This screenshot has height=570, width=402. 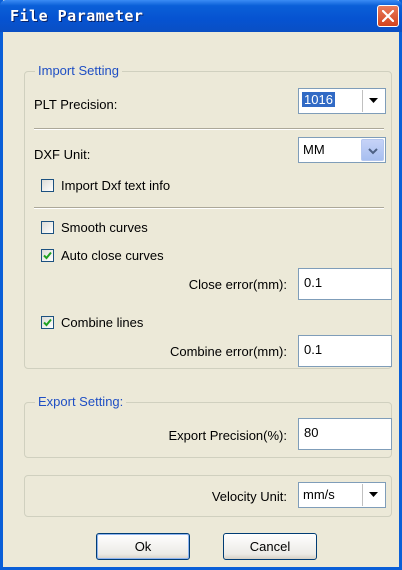 I want to click on dxf-unit-select: MM, so click(x=342, y=150).